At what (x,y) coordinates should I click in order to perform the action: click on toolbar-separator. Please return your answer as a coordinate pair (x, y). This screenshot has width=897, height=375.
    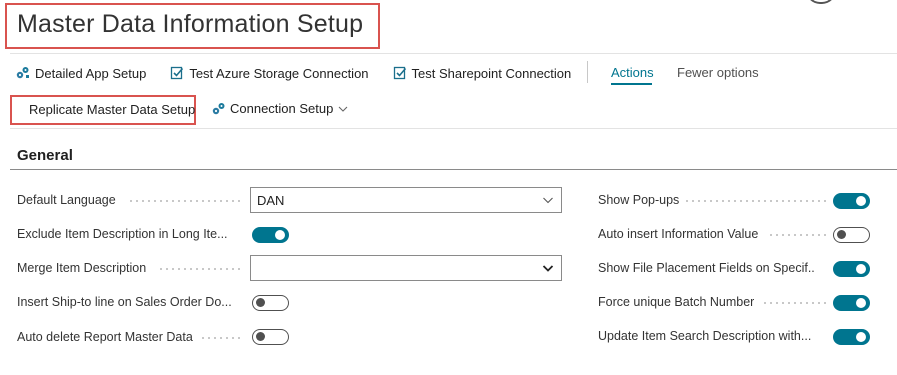
    Looking at the image, I should click on (587, 72).